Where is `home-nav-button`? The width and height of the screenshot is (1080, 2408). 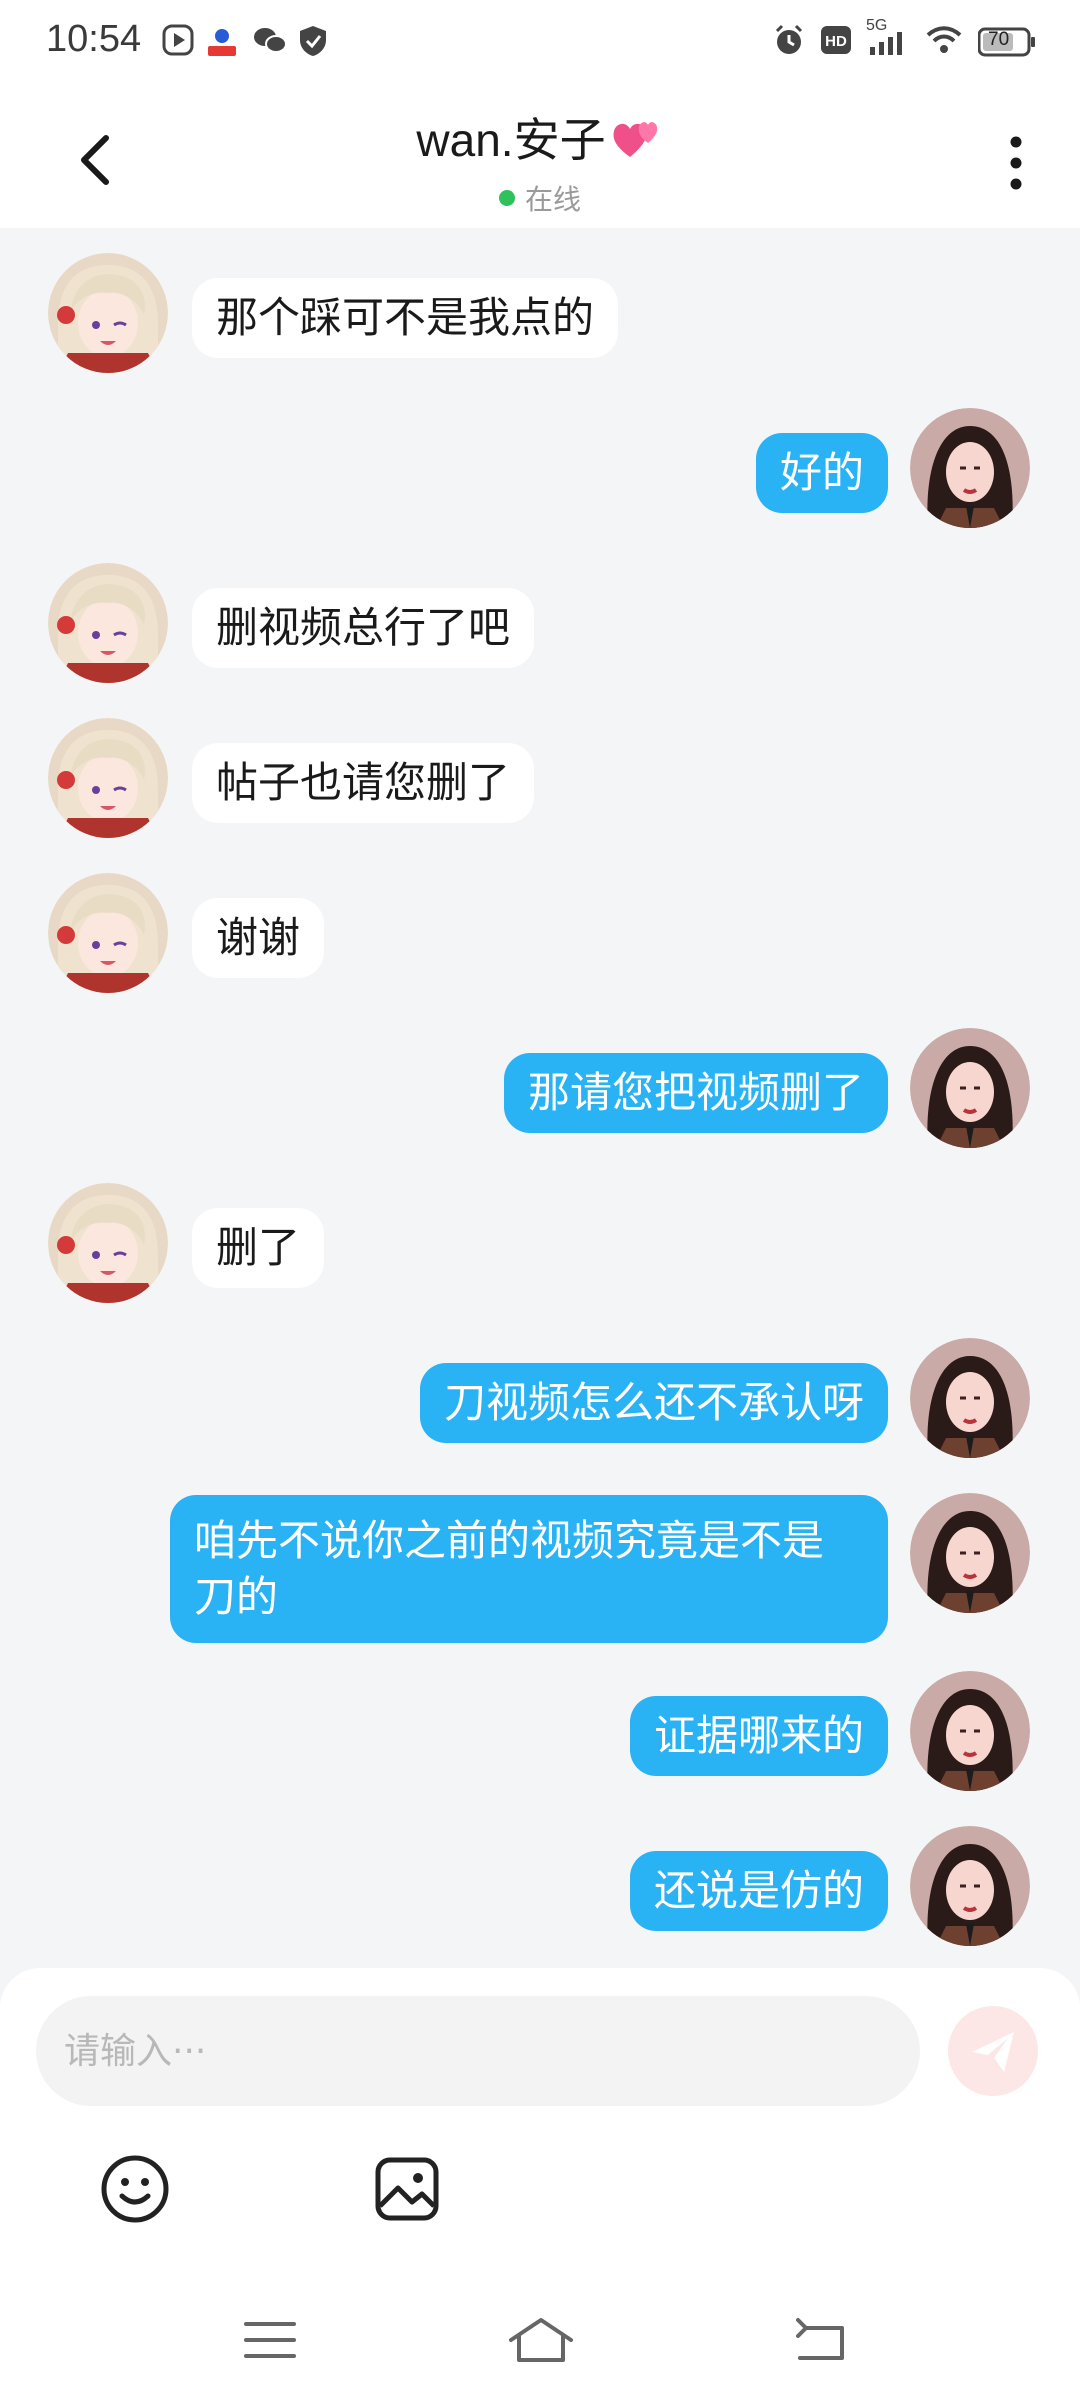
home-nav-button is located at coordinates (541, 2340).